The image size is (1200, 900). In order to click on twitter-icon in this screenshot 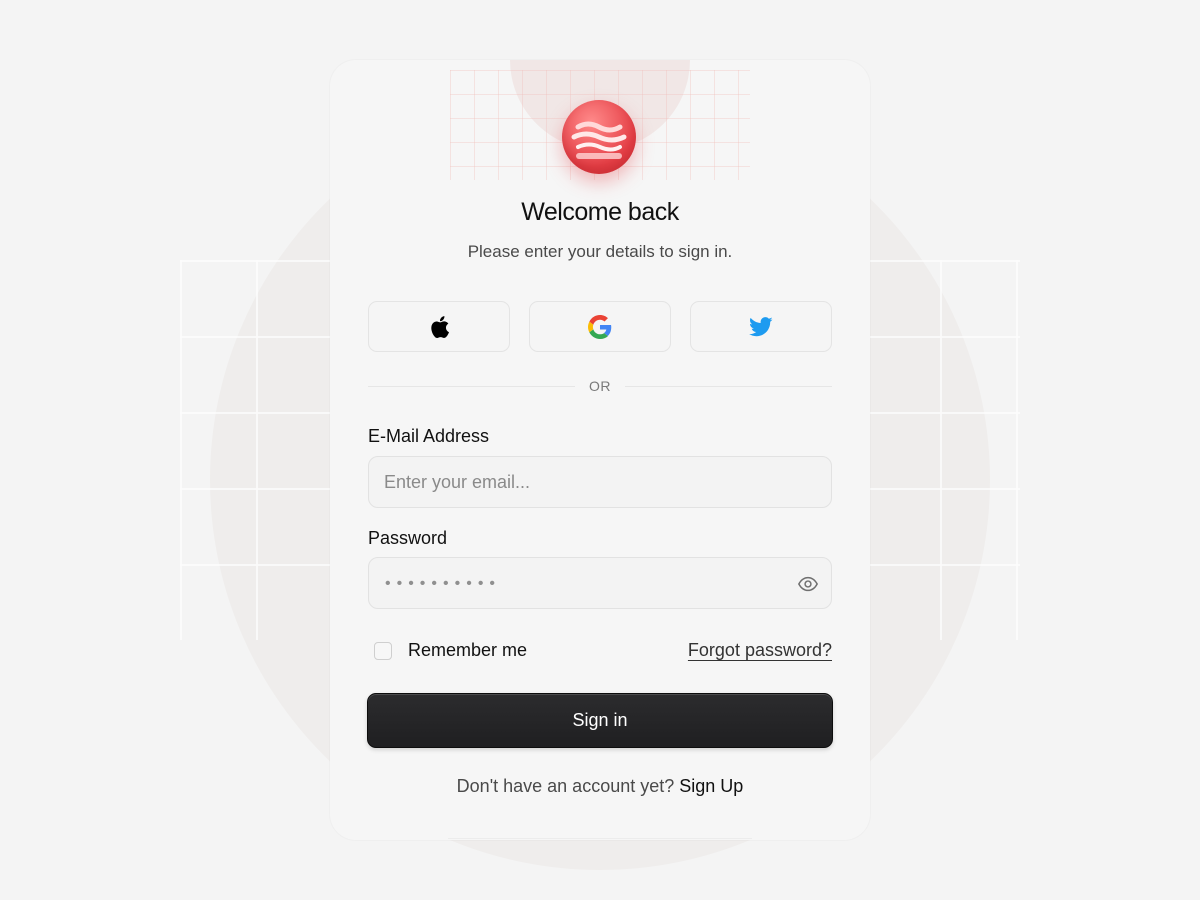, I will do `click(761, 326)`.